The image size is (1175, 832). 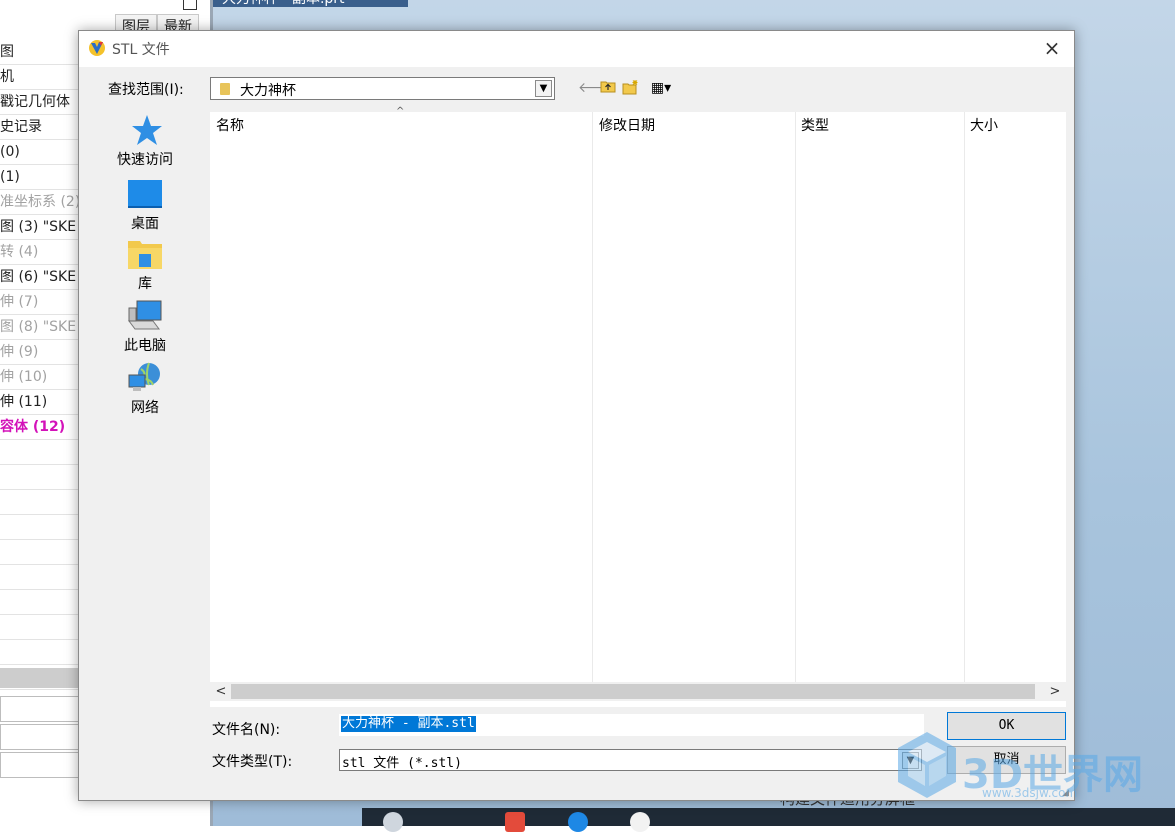 I want to click on place-label: 快速访问, so click(x=145, y=160).